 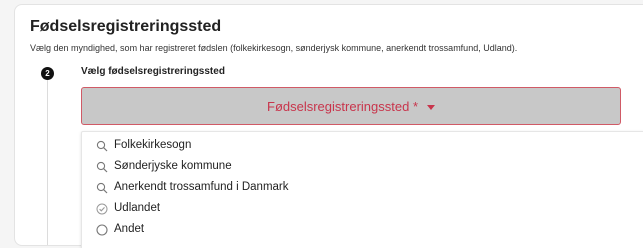 What do you see at coordinates (153, 145) in the screenshot?
I see `option-label: Folkekirkesogn` at bounding box center [153, 145].